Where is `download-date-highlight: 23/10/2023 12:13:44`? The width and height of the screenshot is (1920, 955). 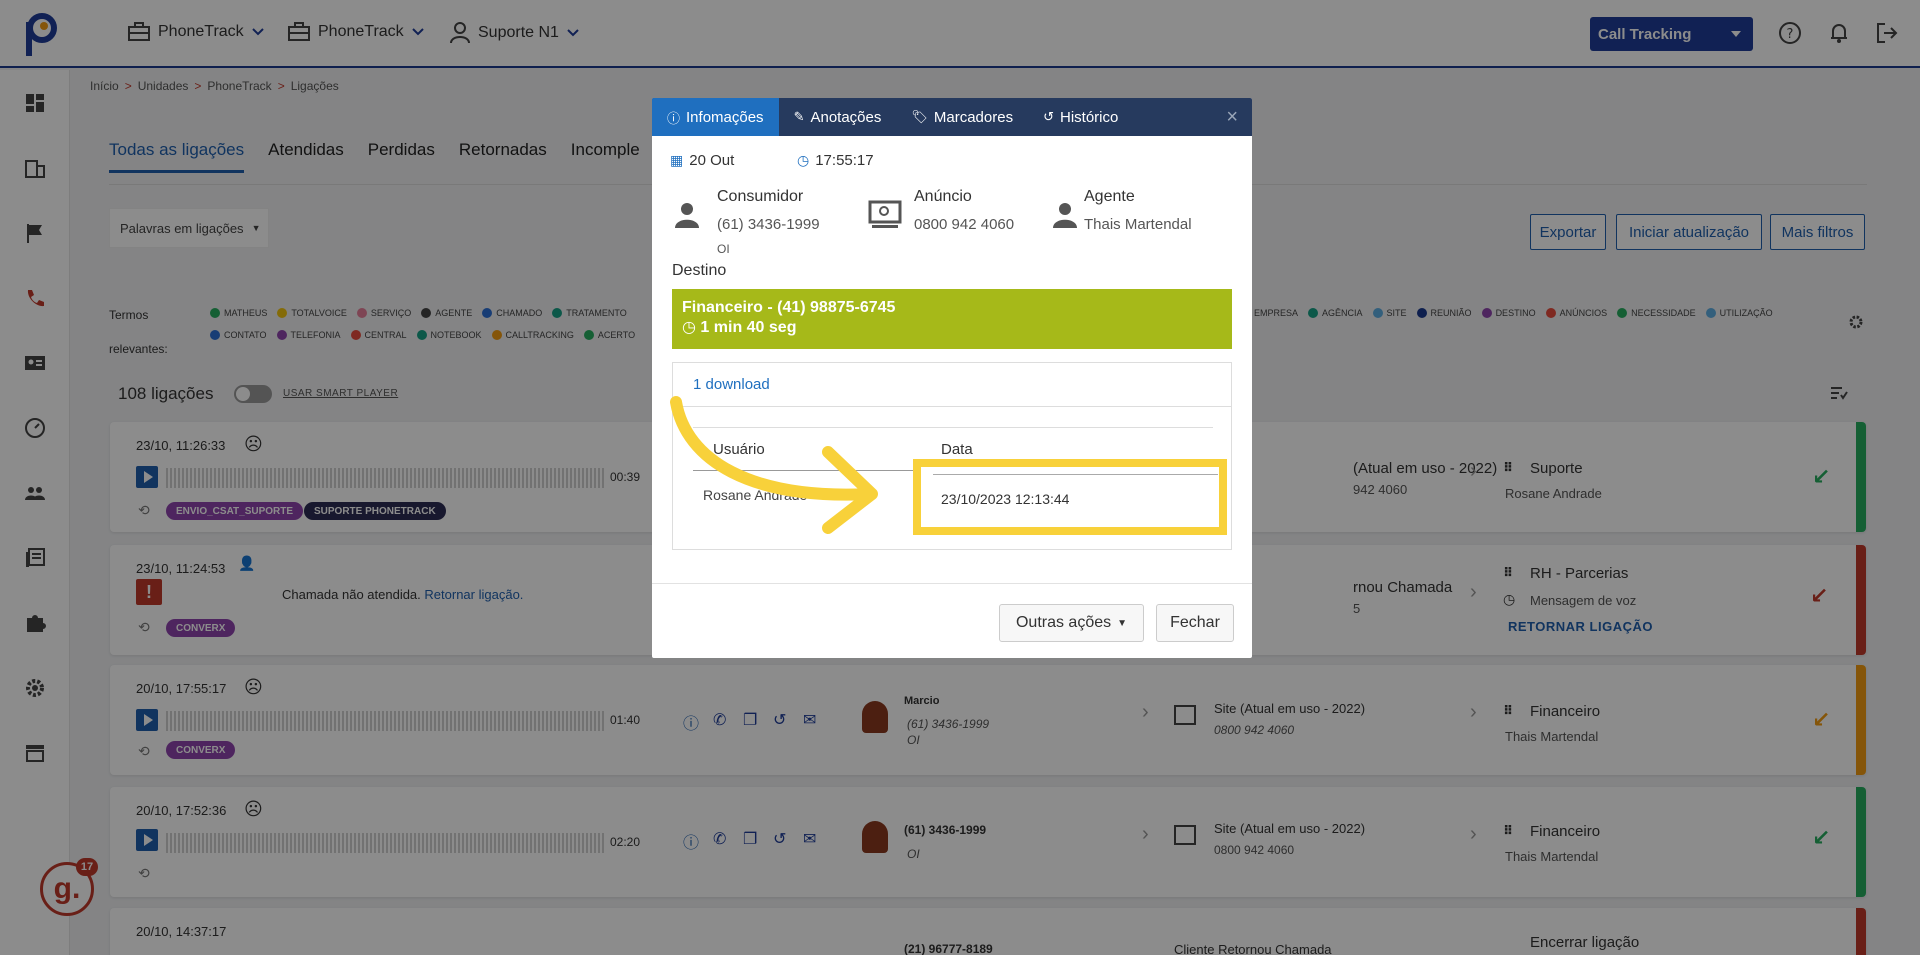
download-date-highlight: 23/10/2023 12:13:44 is located at coordinates (1070, 497).